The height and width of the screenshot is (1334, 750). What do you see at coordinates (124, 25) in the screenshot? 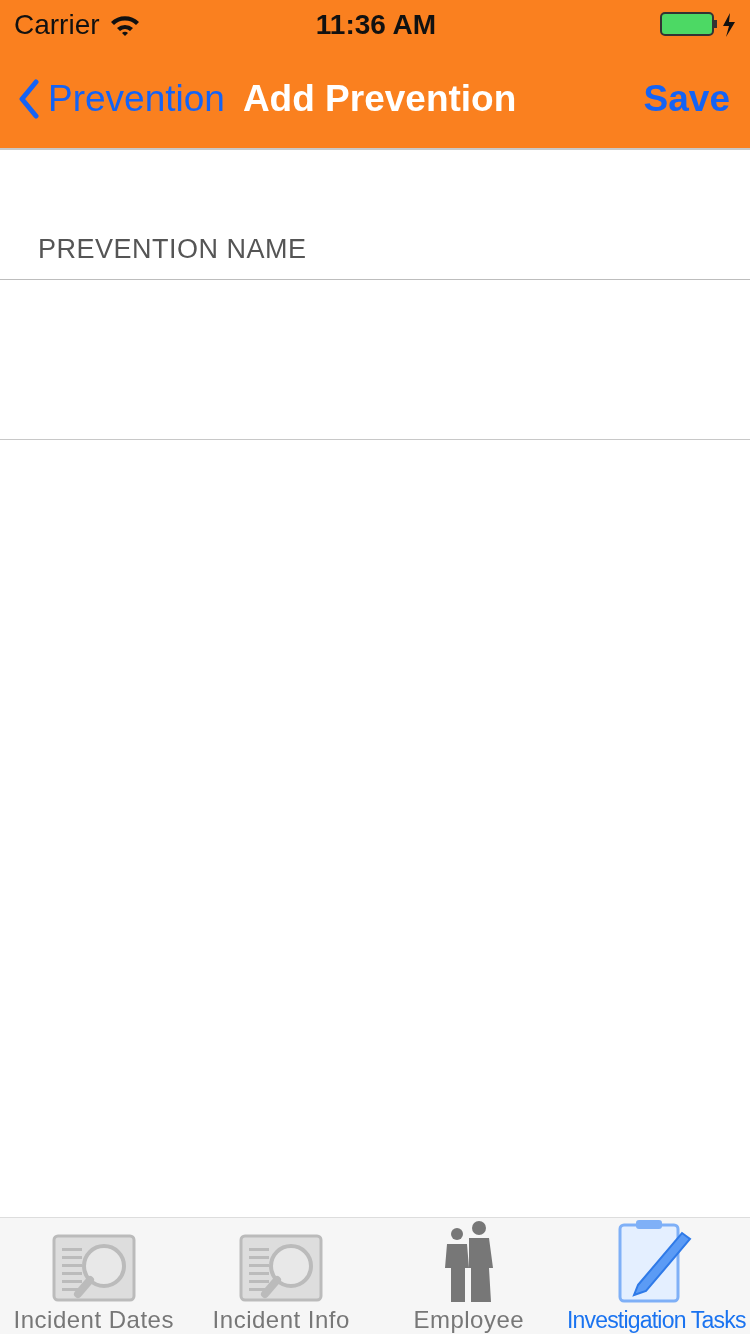
I see `wifi-icon` at bounding box center [124, 25].